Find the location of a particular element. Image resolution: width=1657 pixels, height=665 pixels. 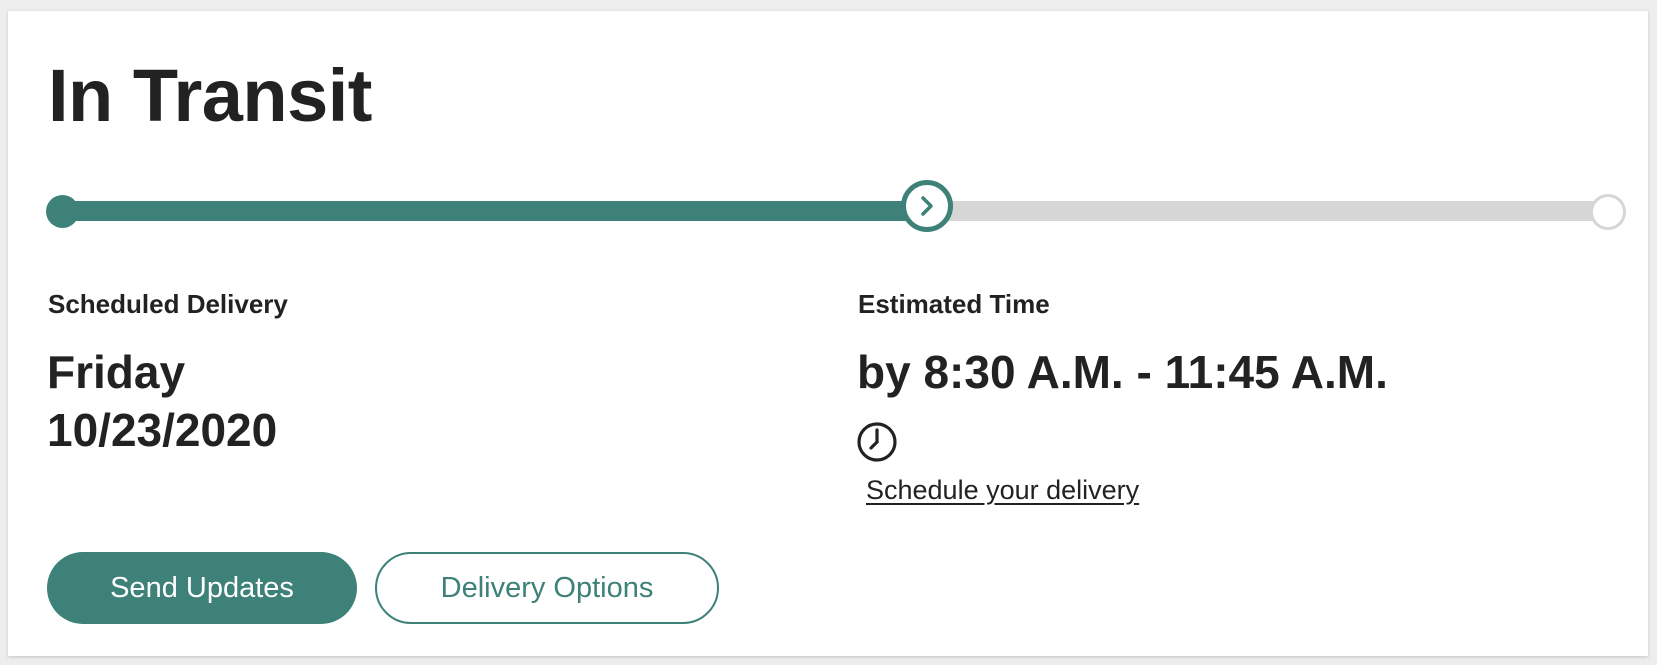

scheduled-delivery-day: Friday is located at coordinates (116, 372).